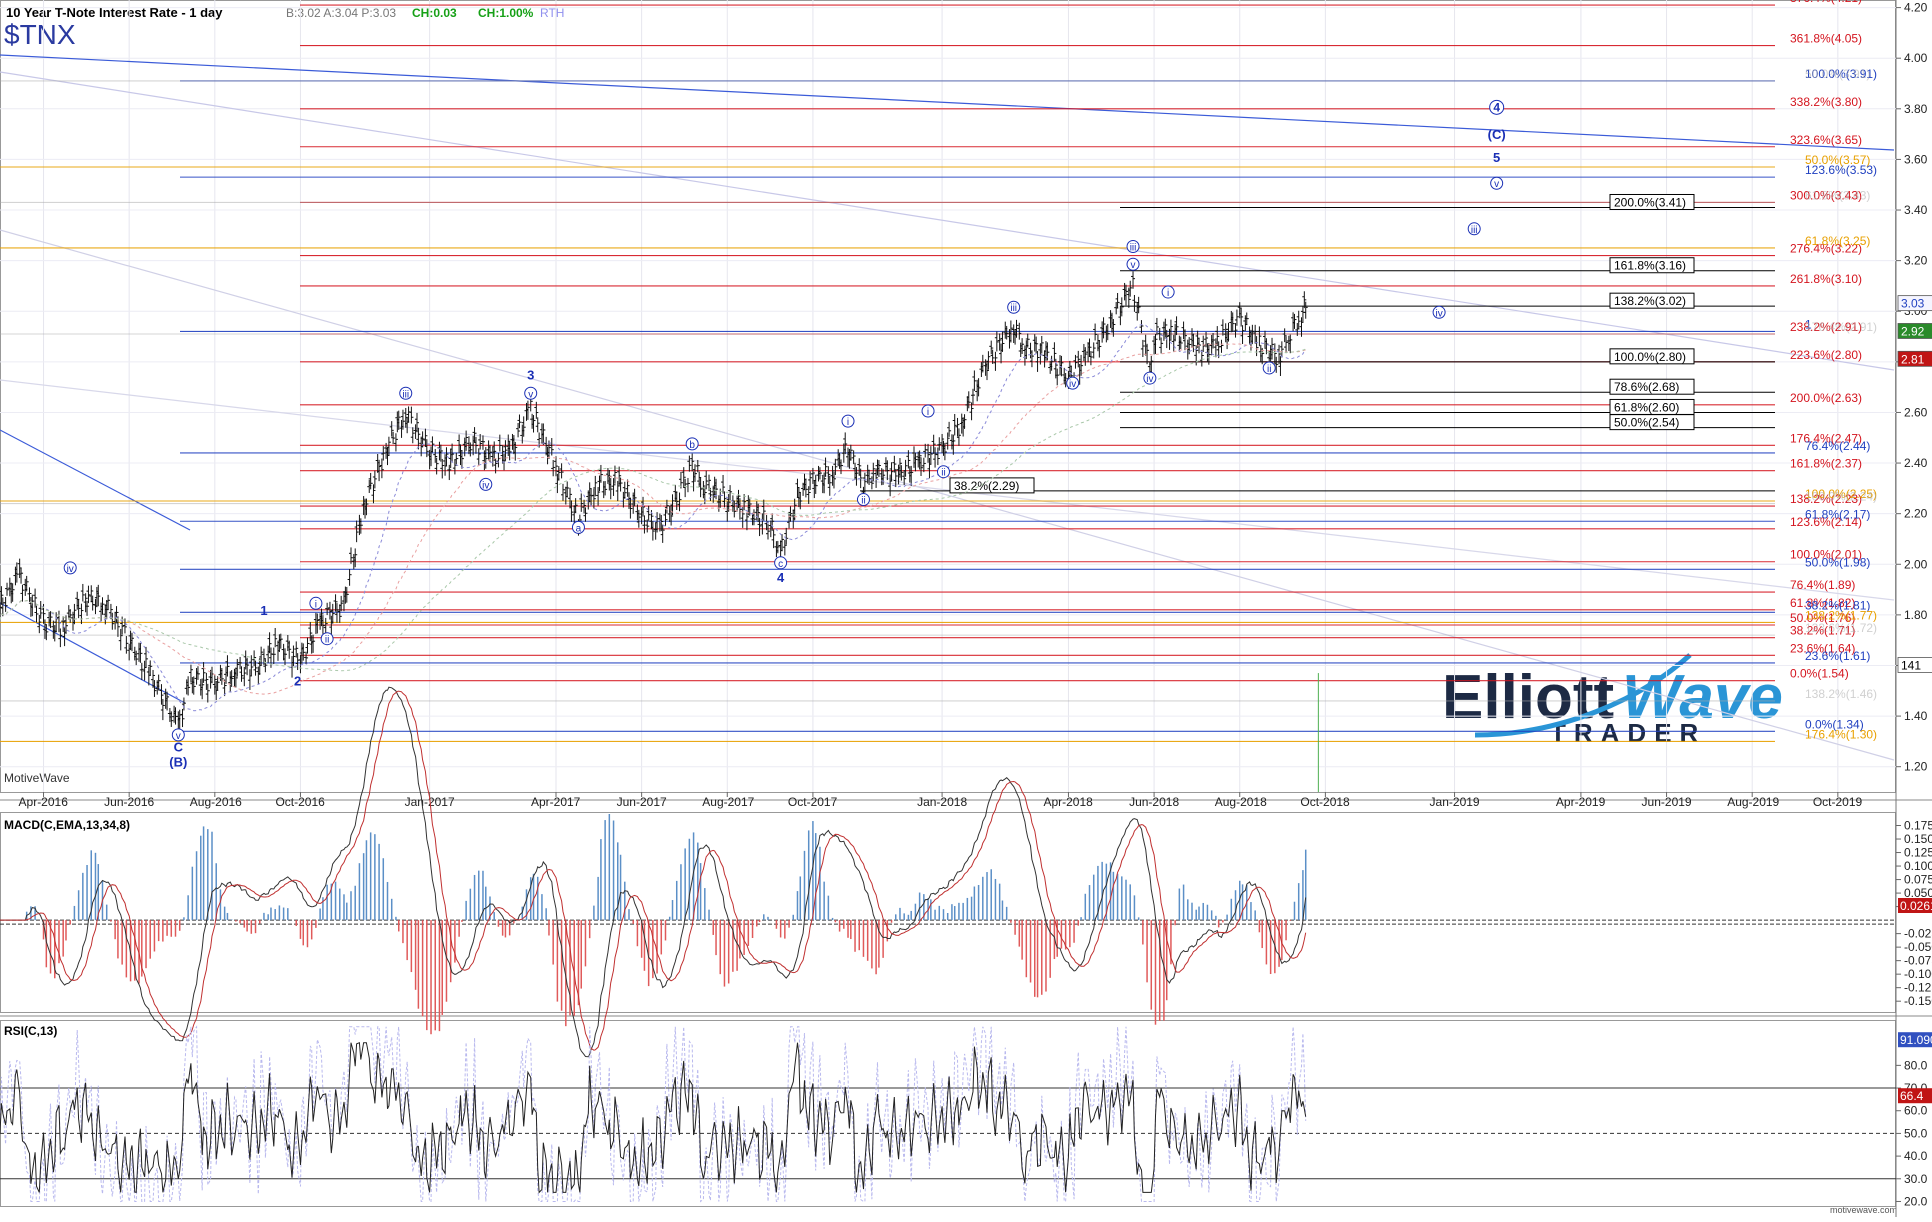 This screenshot has height=1222, width=1932. What do you see at coordinates (1841, 734) in the screenshot?
I see `fib-level-label: 176.4%(1.30)` at bounding box center [1841, 734].